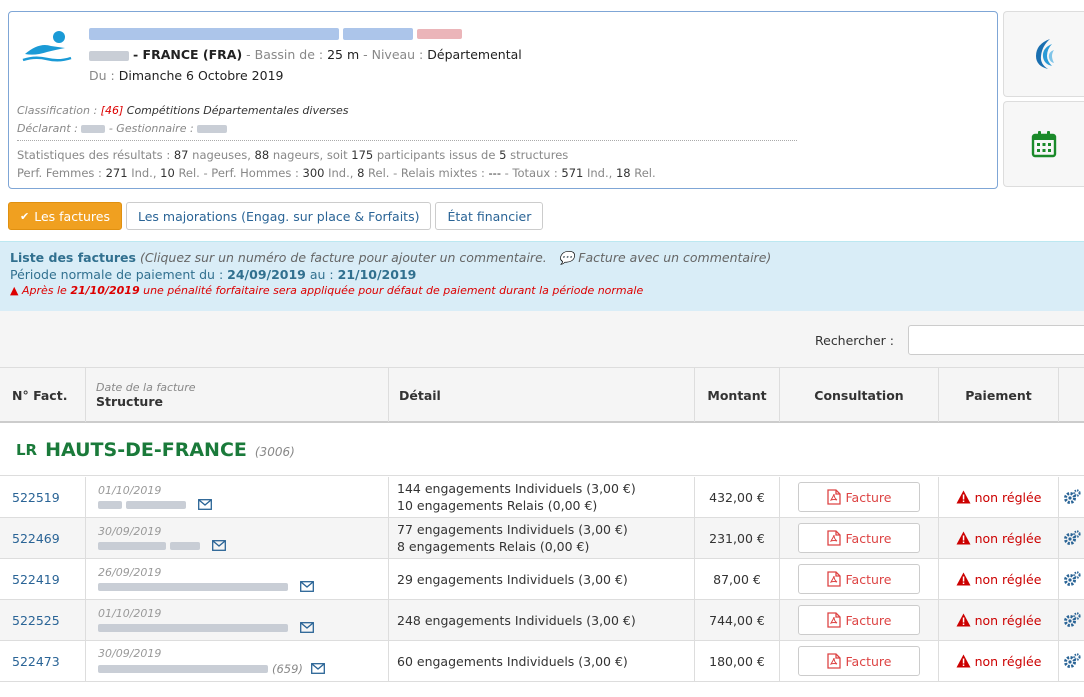 This screenshot has height=697, width=1084. Describe the element at coordinates (25, 216) in the screenshot. I see `check-icon: ✔` at that location.